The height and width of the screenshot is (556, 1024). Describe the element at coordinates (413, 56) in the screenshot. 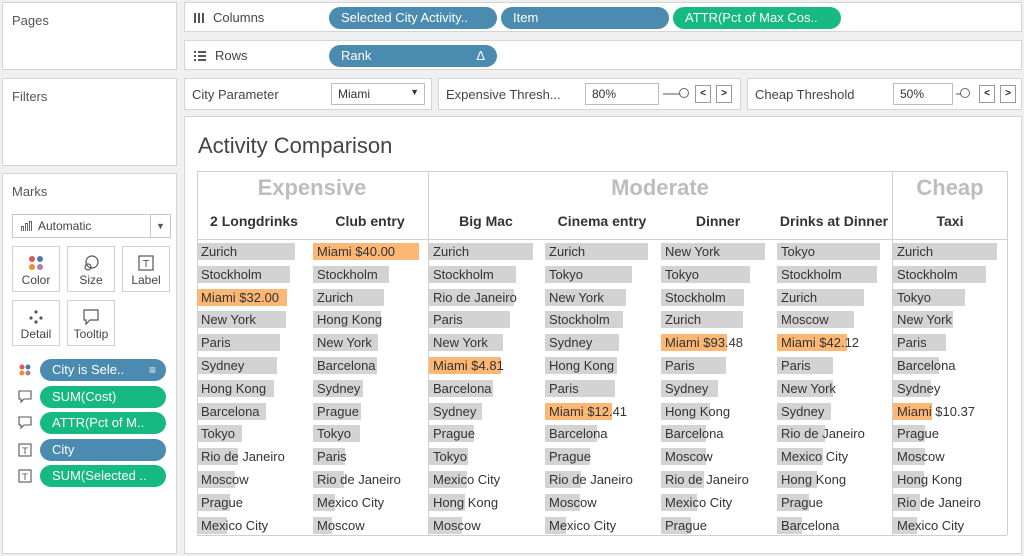

I see `row-pill-rank: Rank Δ` at that location.